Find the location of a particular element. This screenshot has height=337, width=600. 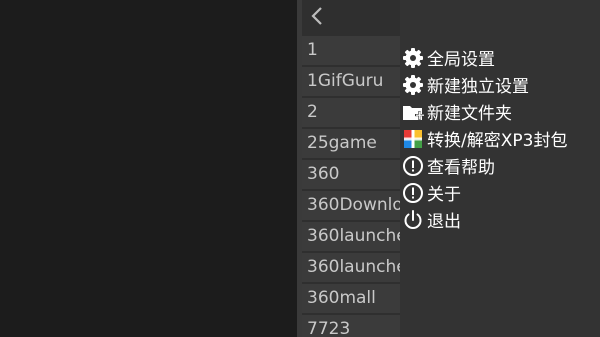

menu-item-global-settings: 全局设置 is located at coordinates (484, 57).